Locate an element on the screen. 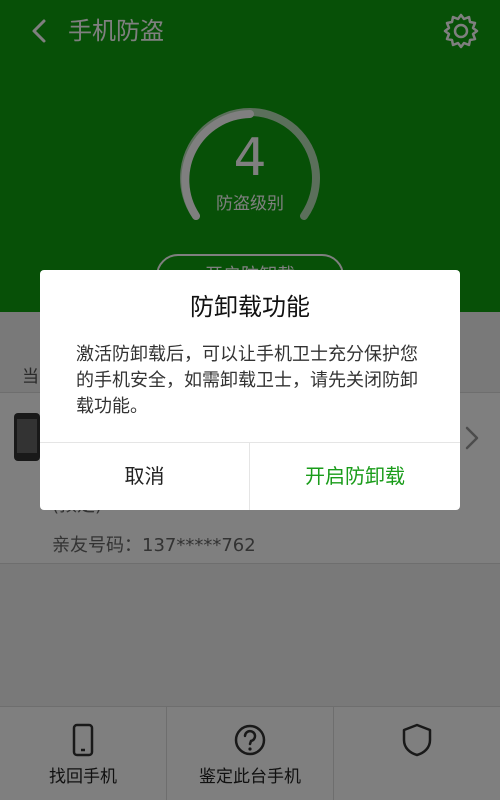 This screenshot has height=800, width=500. dialog-title: 防卸载功能 is located at coordinates (250, 307).